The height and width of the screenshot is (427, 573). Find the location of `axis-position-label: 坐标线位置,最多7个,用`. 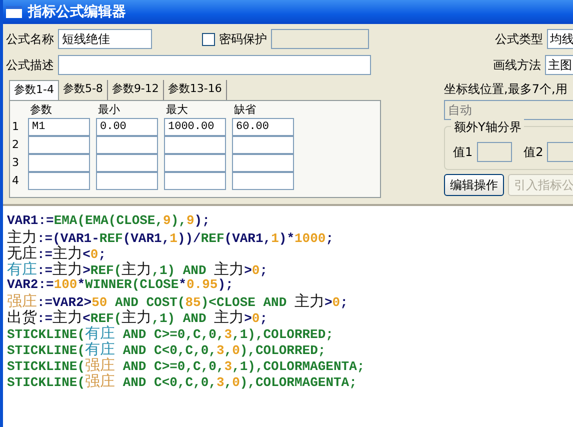

axis-position-label: 坐标线位置,最多7个,用 is located at coordinates (506, 89).